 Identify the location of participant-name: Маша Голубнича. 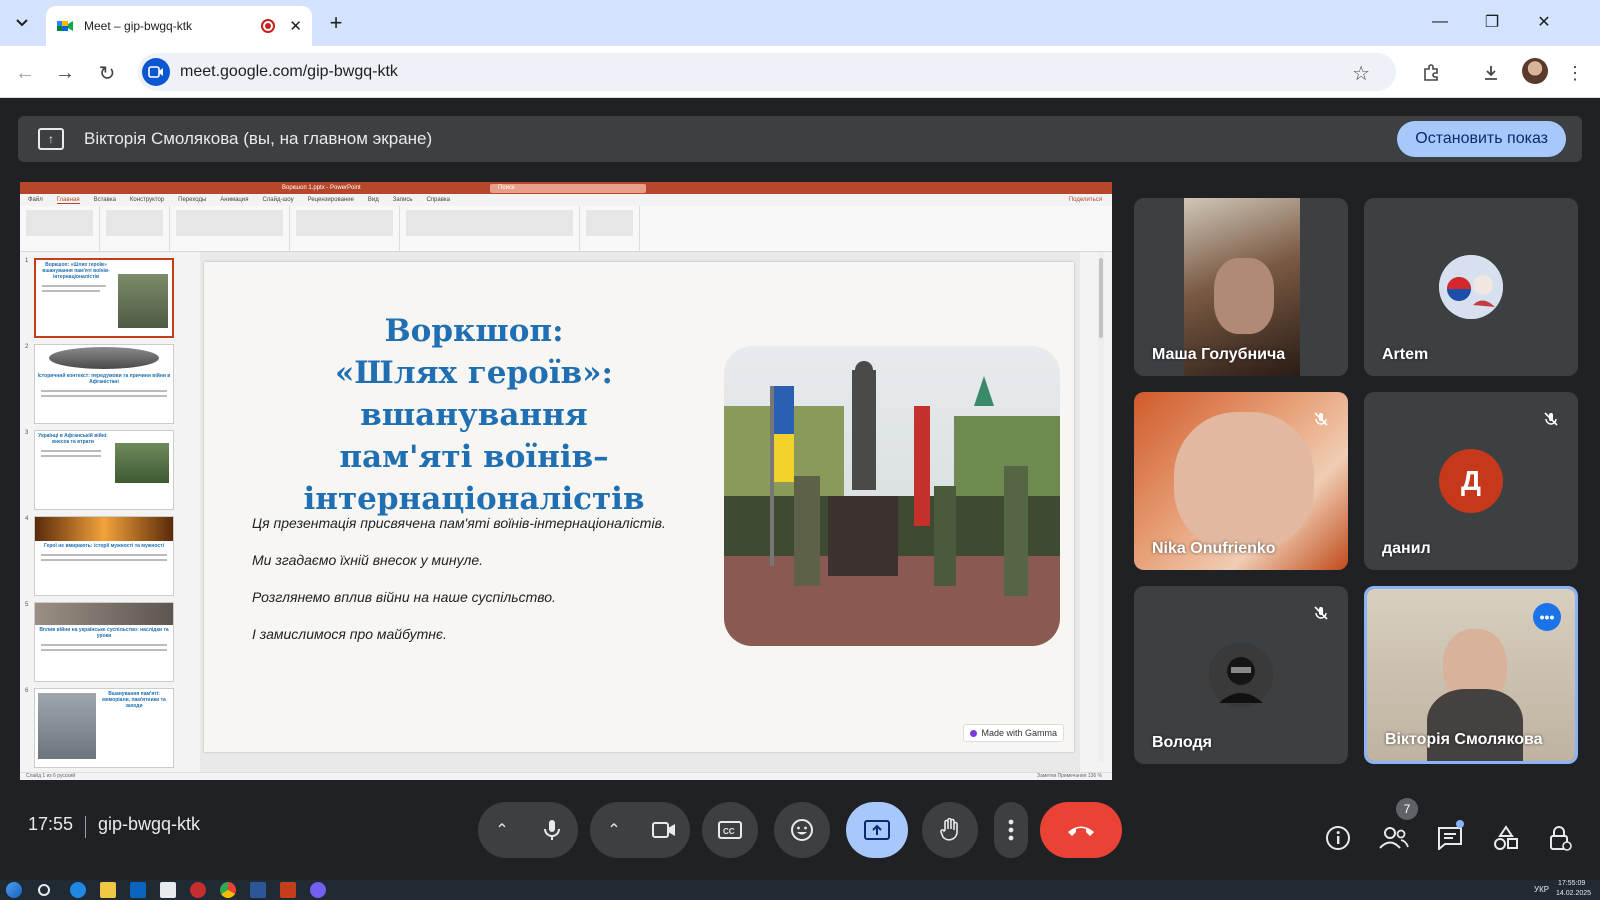
(1219, 354).